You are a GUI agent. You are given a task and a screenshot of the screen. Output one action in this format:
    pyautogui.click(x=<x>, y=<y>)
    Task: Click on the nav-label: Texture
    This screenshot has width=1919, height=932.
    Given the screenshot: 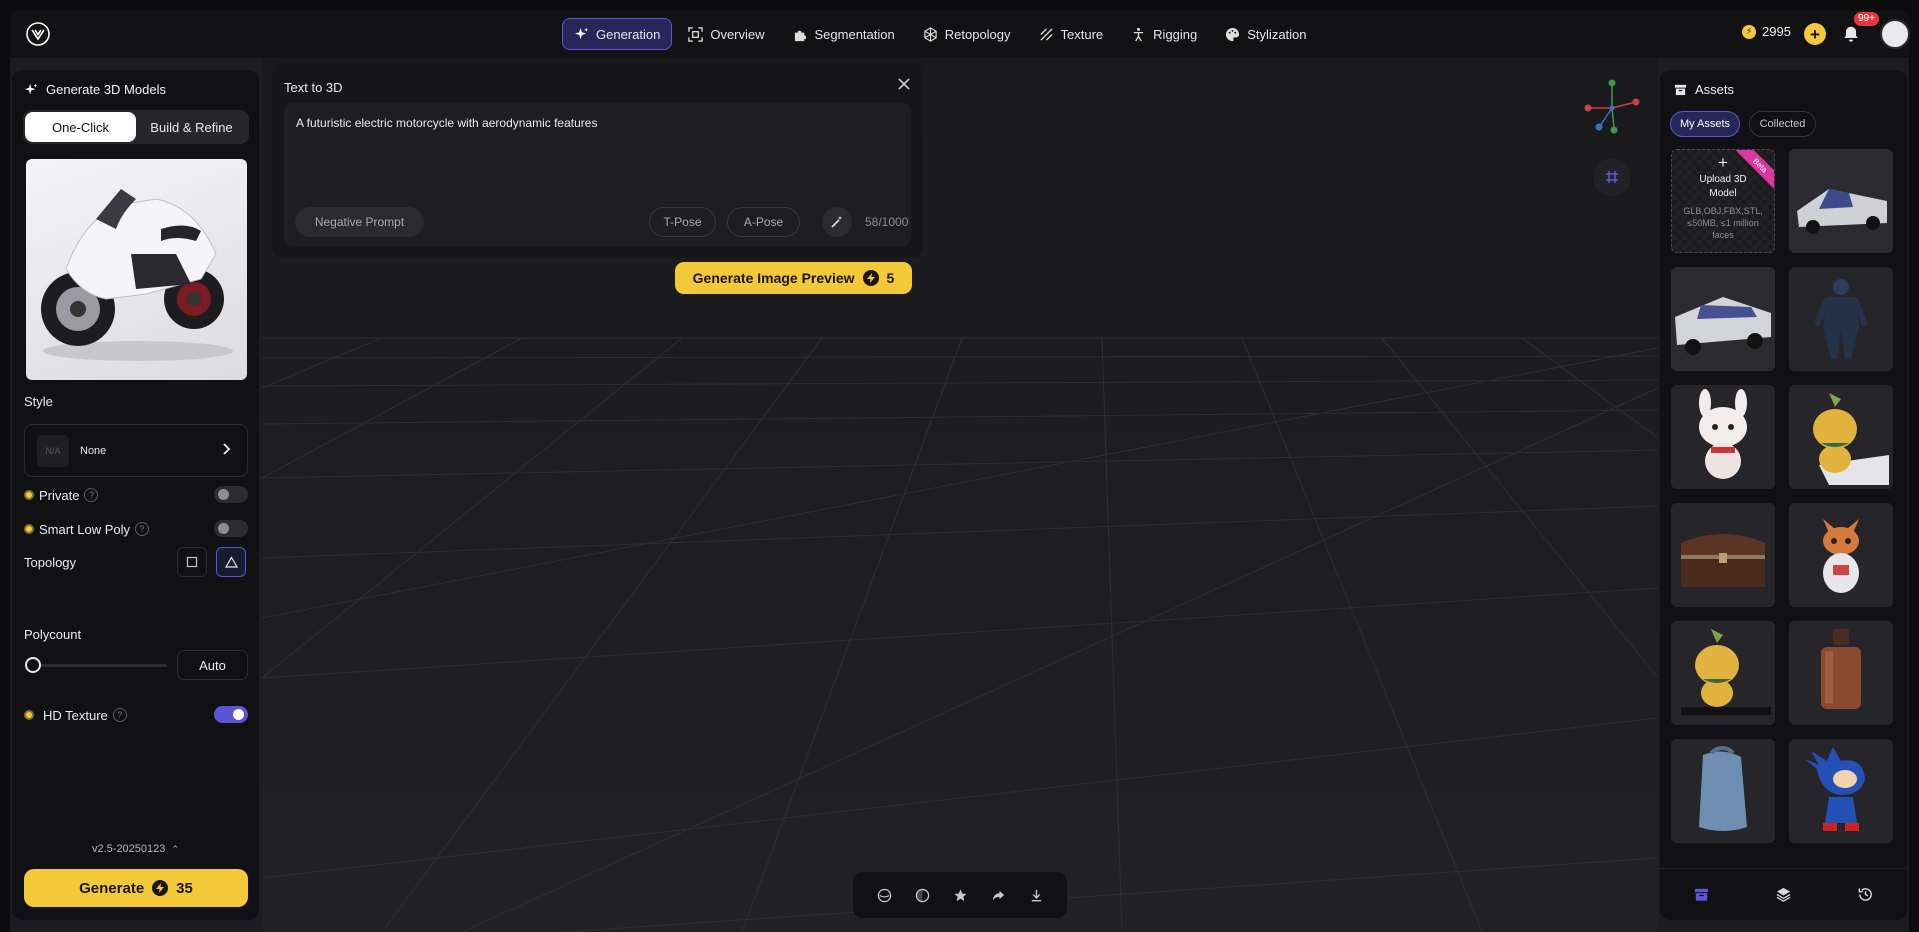 What is the action you would take?
    pyautogui.click(x=1082, y=34)
    